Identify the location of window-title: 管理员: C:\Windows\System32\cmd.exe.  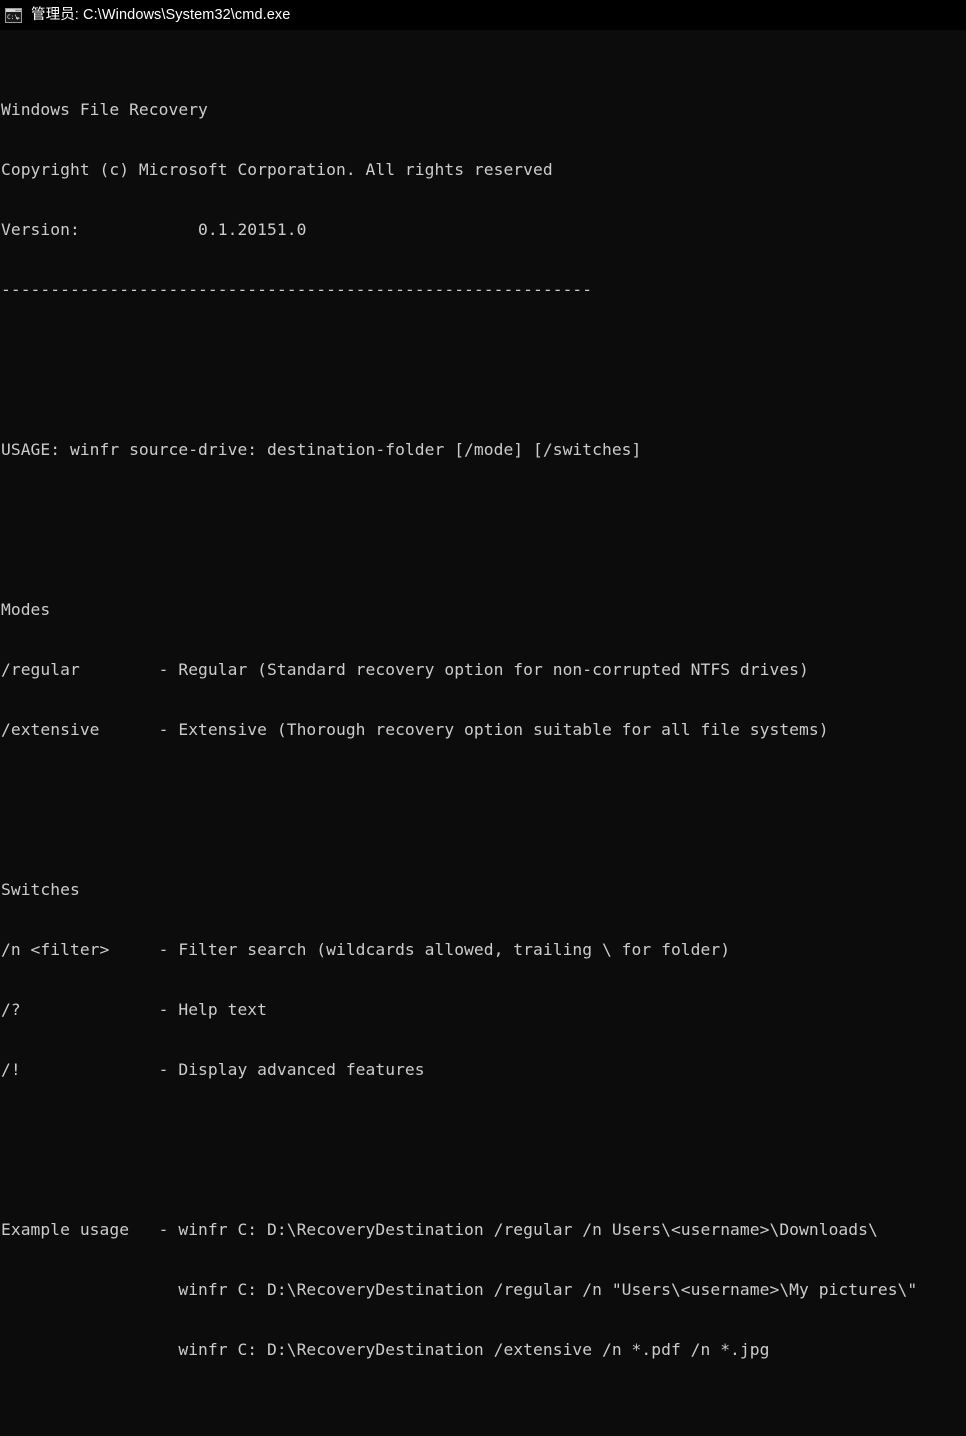
(161, 15).